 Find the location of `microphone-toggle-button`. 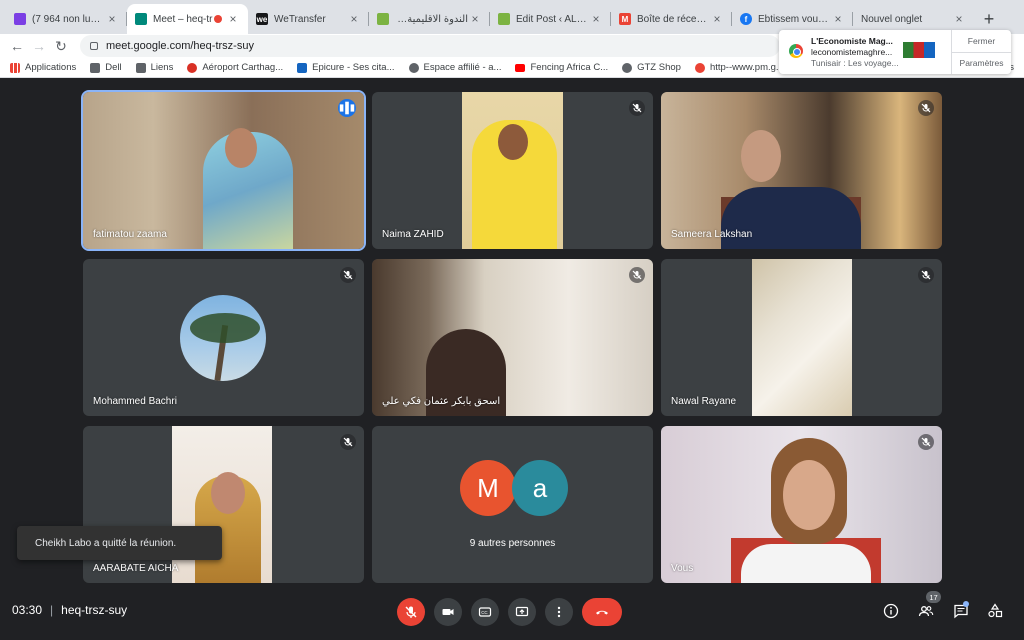

microphone-toggle-button is located at coordinates (411, 612).